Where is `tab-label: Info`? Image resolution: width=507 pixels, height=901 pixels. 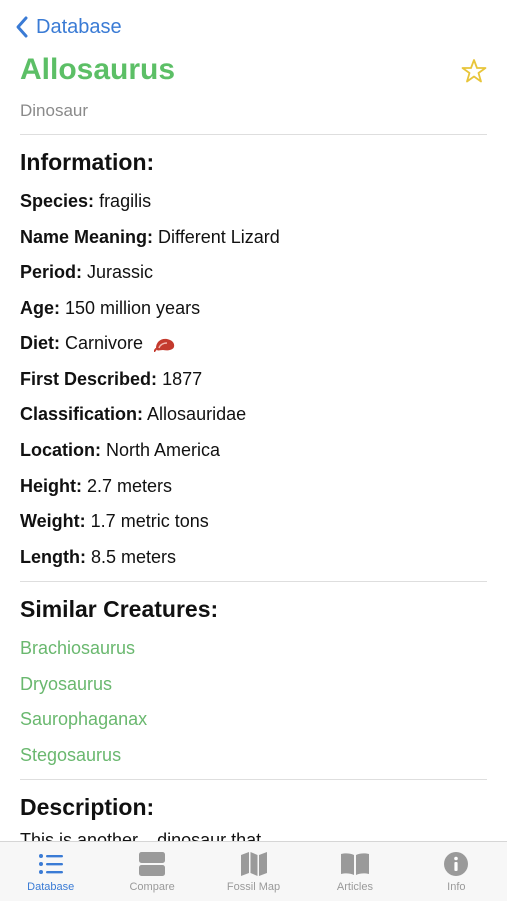 tab-label: Info is located at coordinates (456, 887).